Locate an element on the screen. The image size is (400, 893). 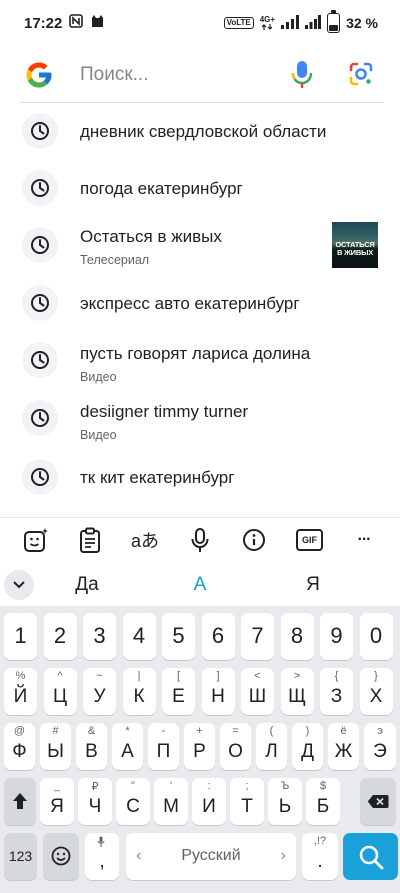
key-hint: ) is located at coordinates (307, 731).